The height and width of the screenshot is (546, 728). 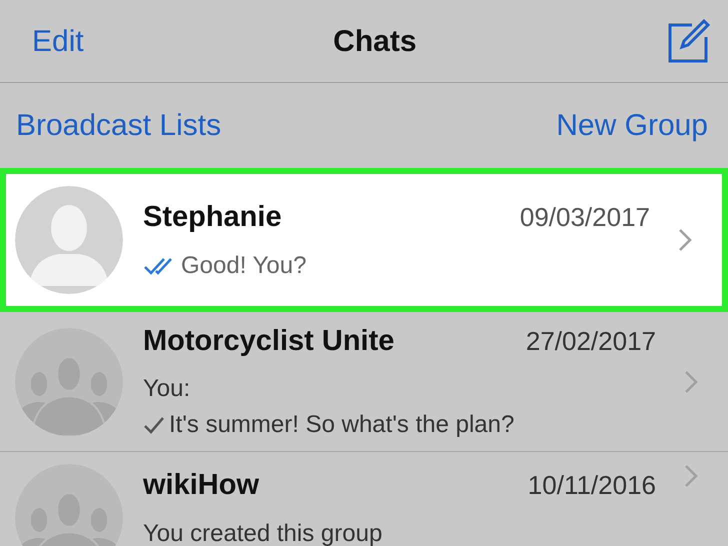 I want to click on message-preview: You:, so click(x=166, y=389).